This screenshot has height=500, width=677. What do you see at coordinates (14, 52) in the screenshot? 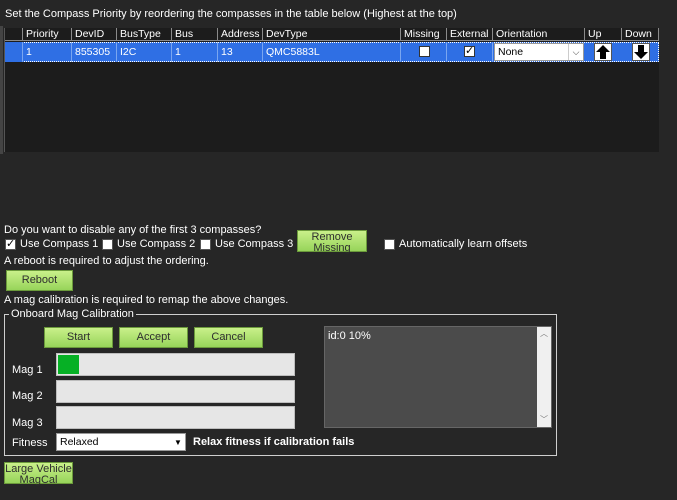
I see `row-header` at bounding box center [14, 52].